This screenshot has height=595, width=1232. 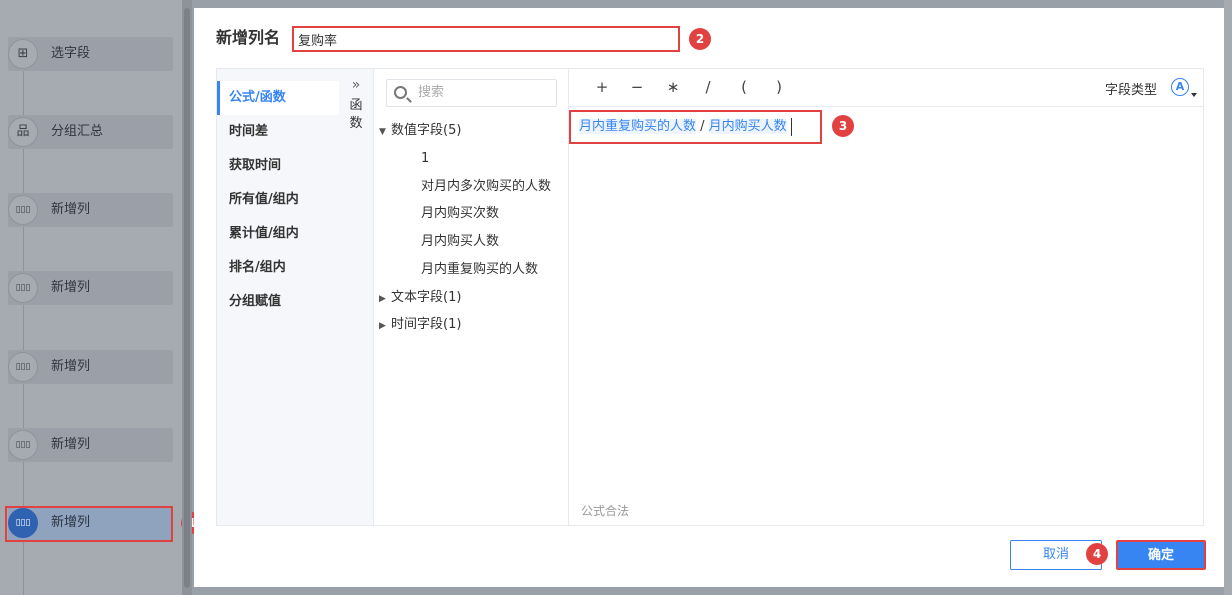 I want to click on formula-status: 公式合法, so click(x=605, y=511).